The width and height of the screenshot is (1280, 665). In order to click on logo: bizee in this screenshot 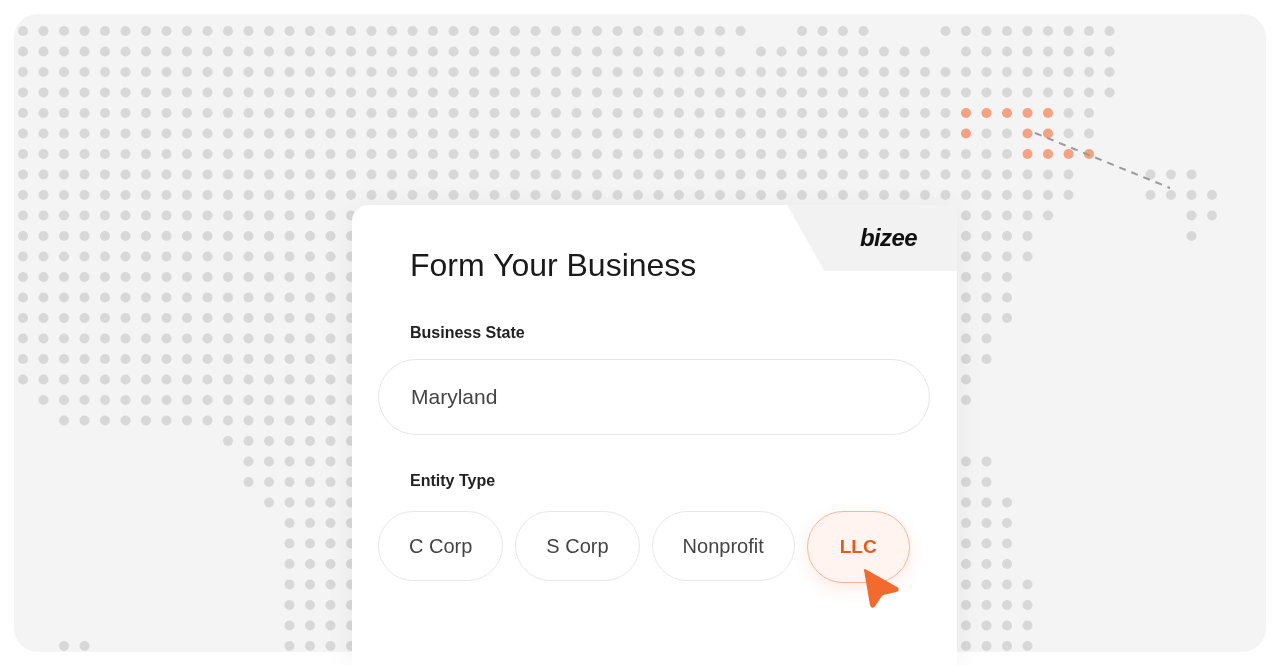, I will do `click(888, 238)`.